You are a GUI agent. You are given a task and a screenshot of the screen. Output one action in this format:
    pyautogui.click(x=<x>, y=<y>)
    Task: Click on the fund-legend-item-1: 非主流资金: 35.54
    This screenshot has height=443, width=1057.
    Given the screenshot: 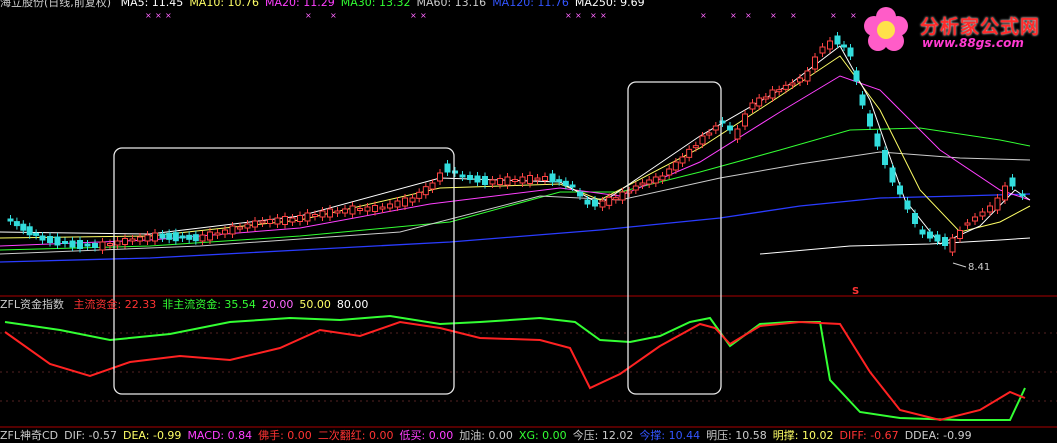 What is the action you would take?
    pyautogui.click(x=209, y=304)
    